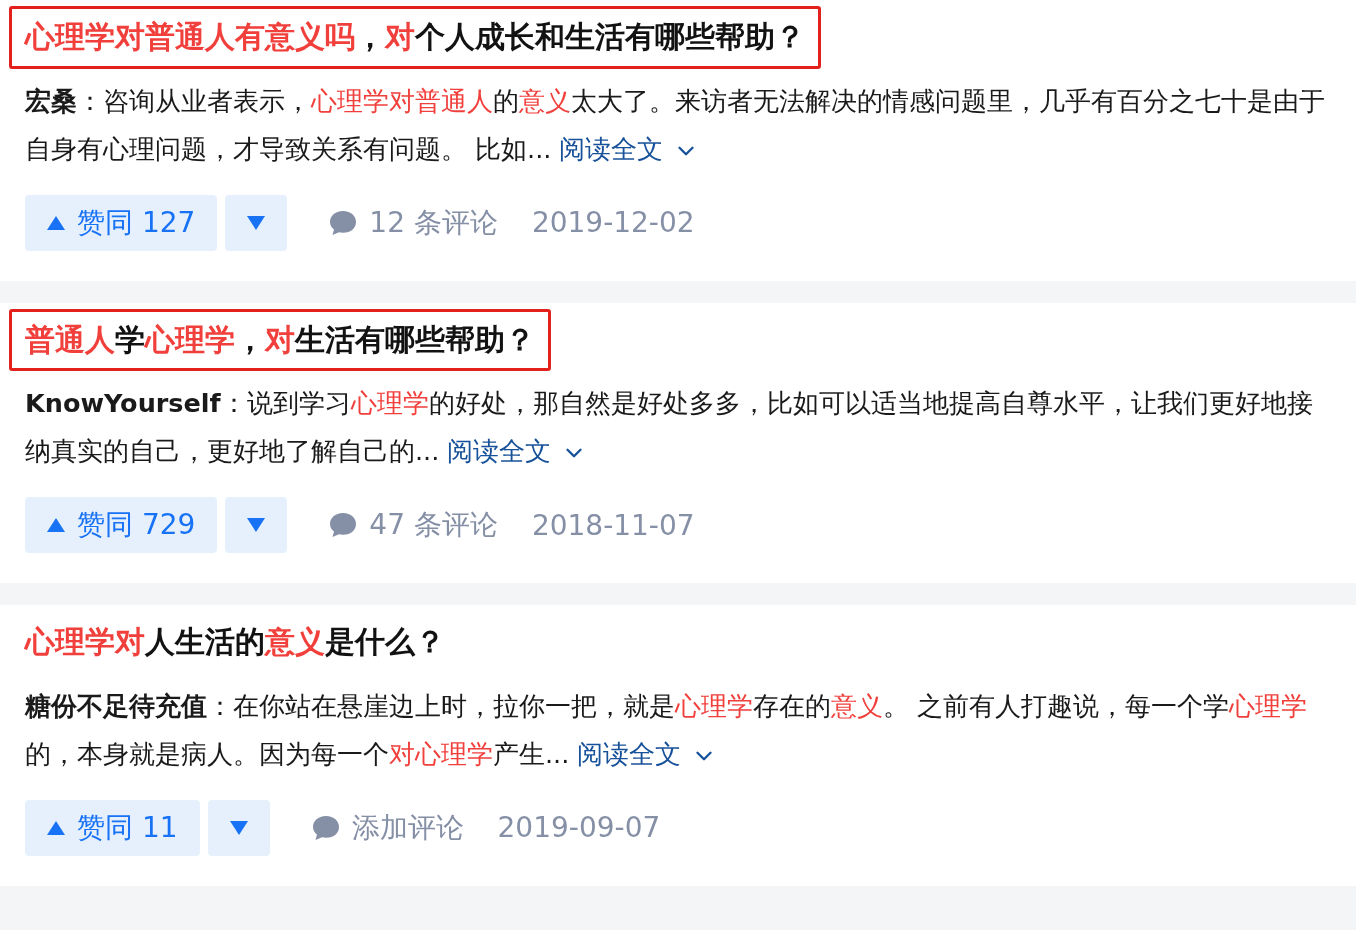 The width and height of the screenshot is (1356, 930). I want to click on upvote-button: 赞同 127, so click(121, 222).